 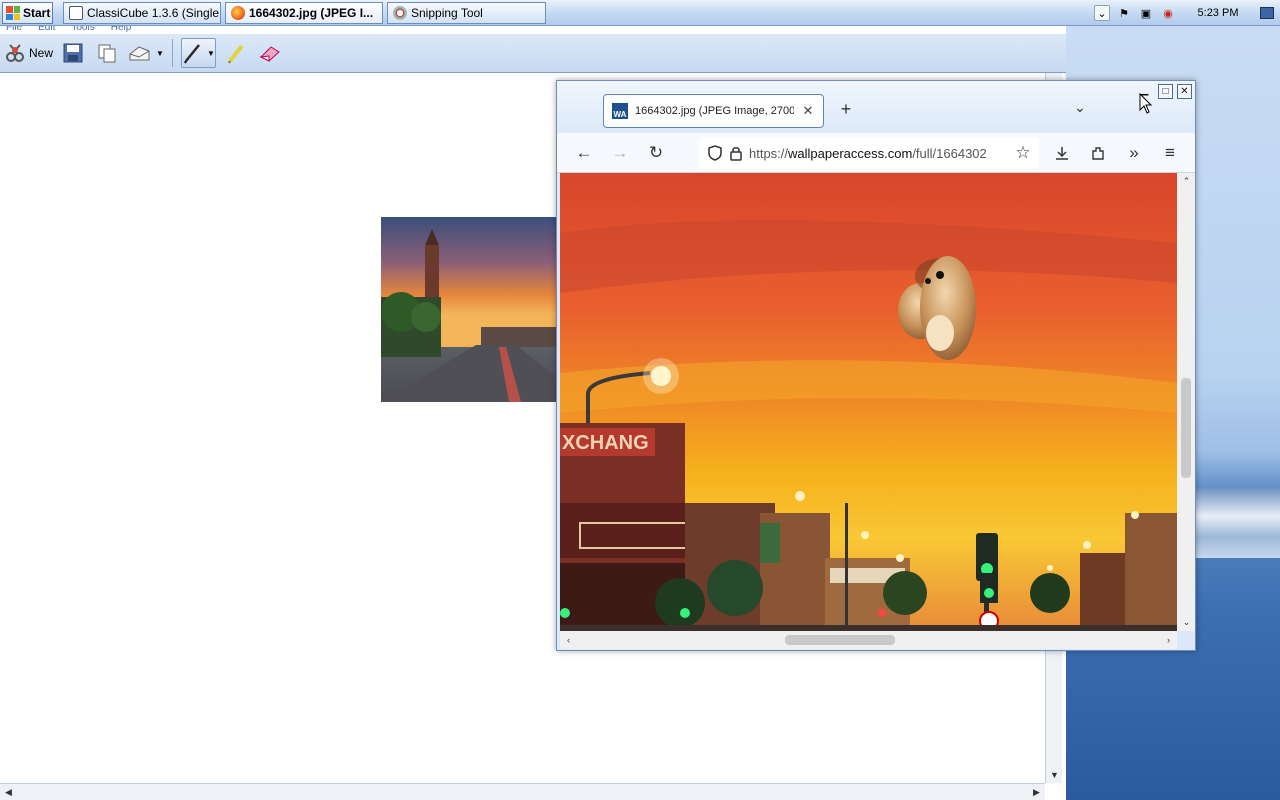 What do you see at coordinates (620, 111) in the screenshot?
I see `wallpaperaccess-favicon: WA` at bounding box center [620, 111].